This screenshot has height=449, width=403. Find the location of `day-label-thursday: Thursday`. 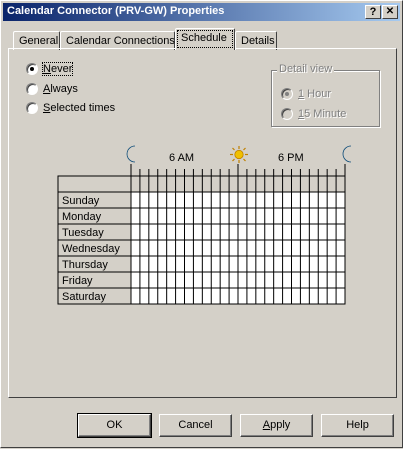

day-label-thursday: Thursday is located at coordinates (95, 265).